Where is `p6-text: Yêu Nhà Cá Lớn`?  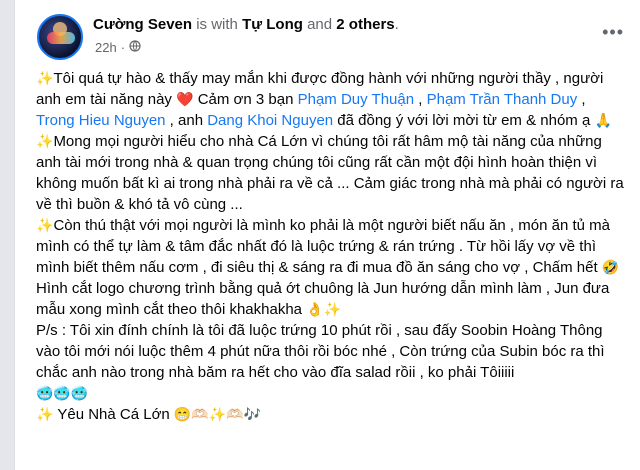
p6-text: Yêu Nhà Cá Lớn is located at coordinates (113, 414).